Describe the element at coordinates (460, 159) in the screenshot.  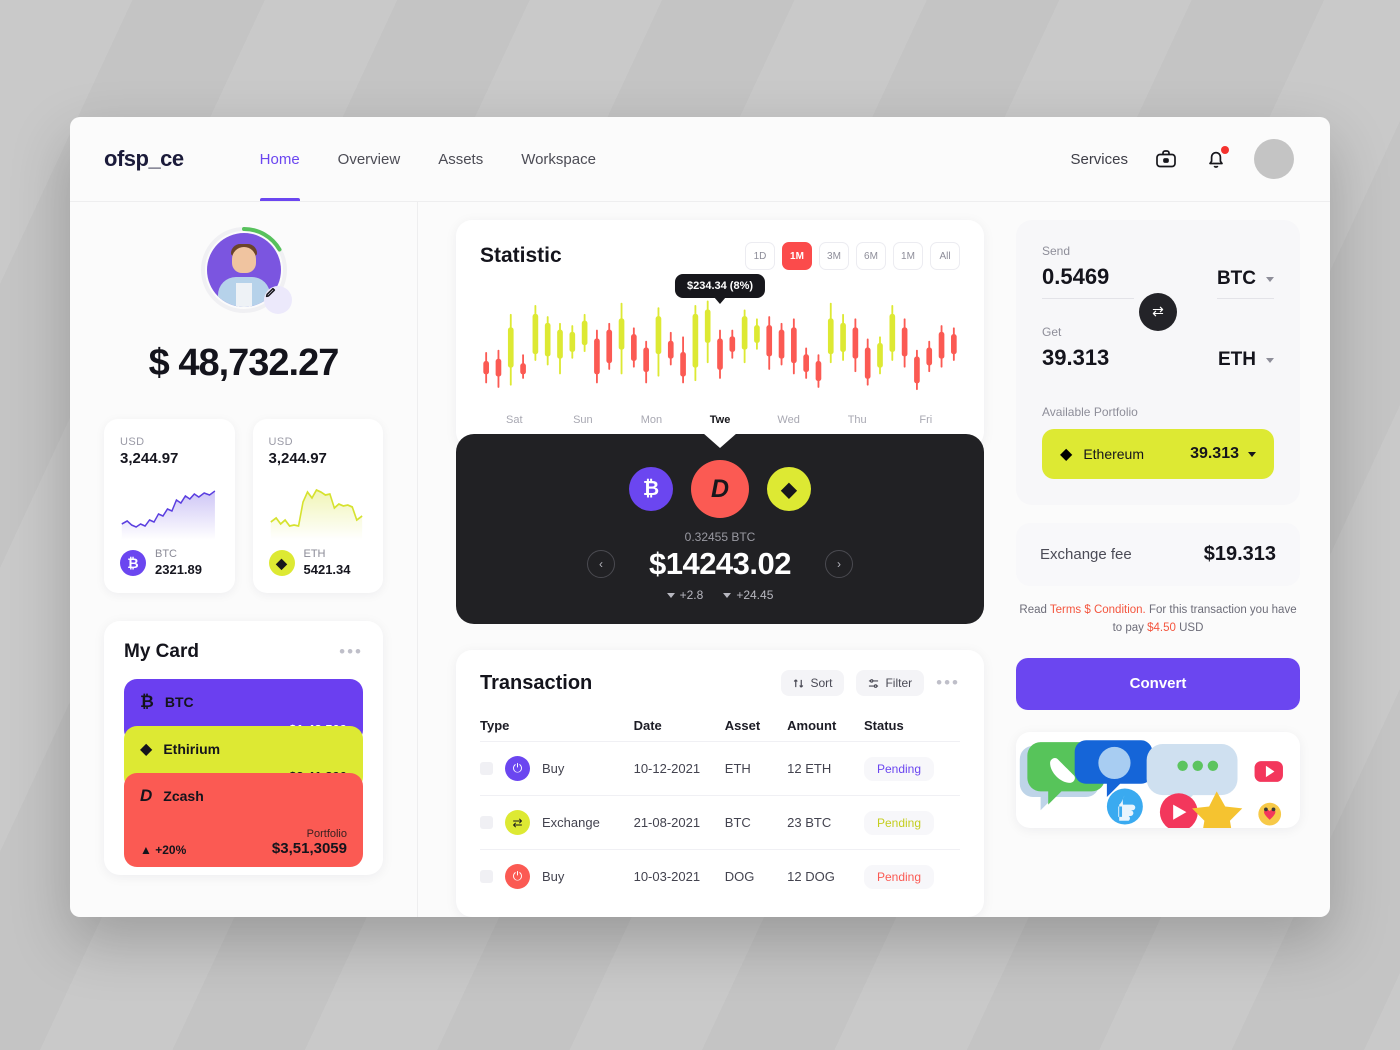
I see `nav-item-assets: Assets` at that location.